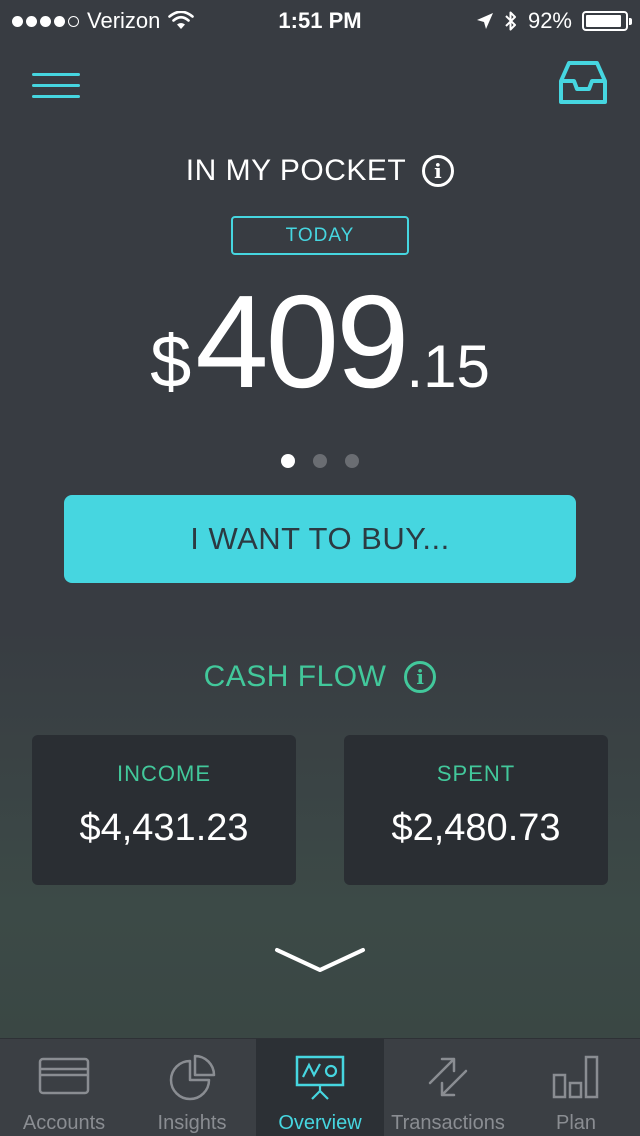 The width and height of the screenshot is (640, 1136). What do you see at coordinates (296, 170) in the screenshot?
I see `in-my-pocket-title: IN MY POCKET` at bounding box center [296, 170].